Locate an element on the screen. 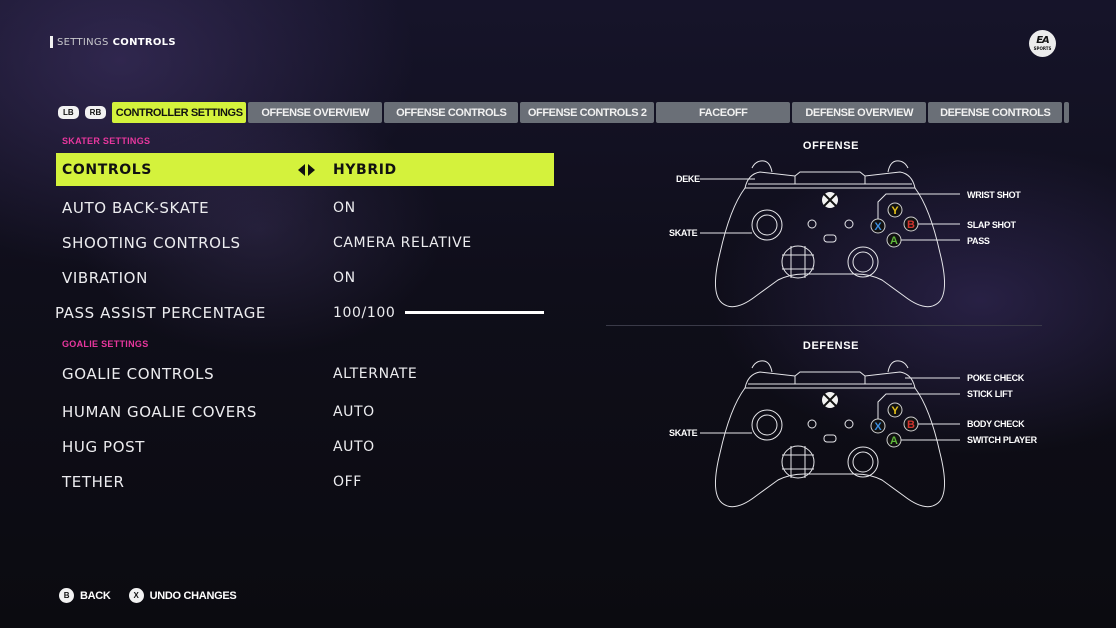 This screenshot has height=628, width=1116. setting-row-auto-back-skate: AUTO BACK-SKATE ON is located at coordinates (305, 207).